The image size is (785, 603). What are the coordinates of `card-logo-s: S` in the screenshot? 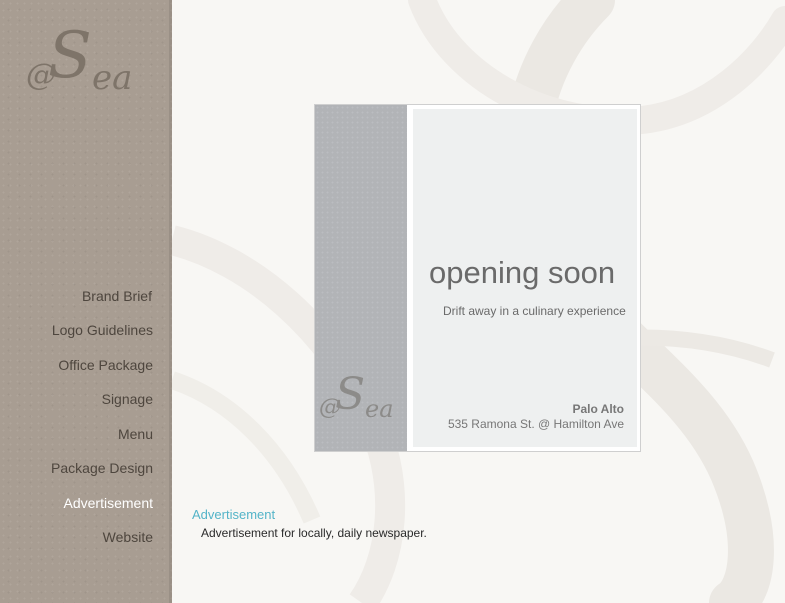 It's located at (350, 394).